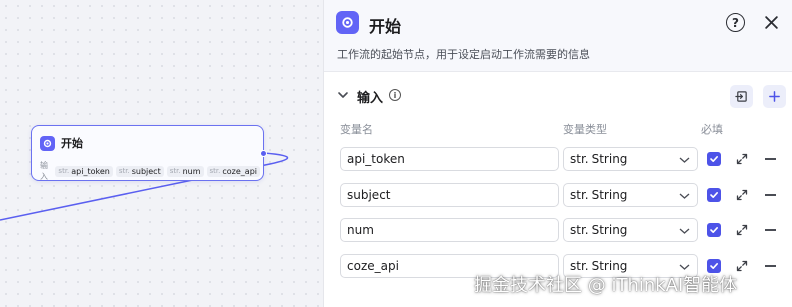 The width and height of the screenshot is (792, 307). I want to click on node-param-name: num, so click(191, 171).